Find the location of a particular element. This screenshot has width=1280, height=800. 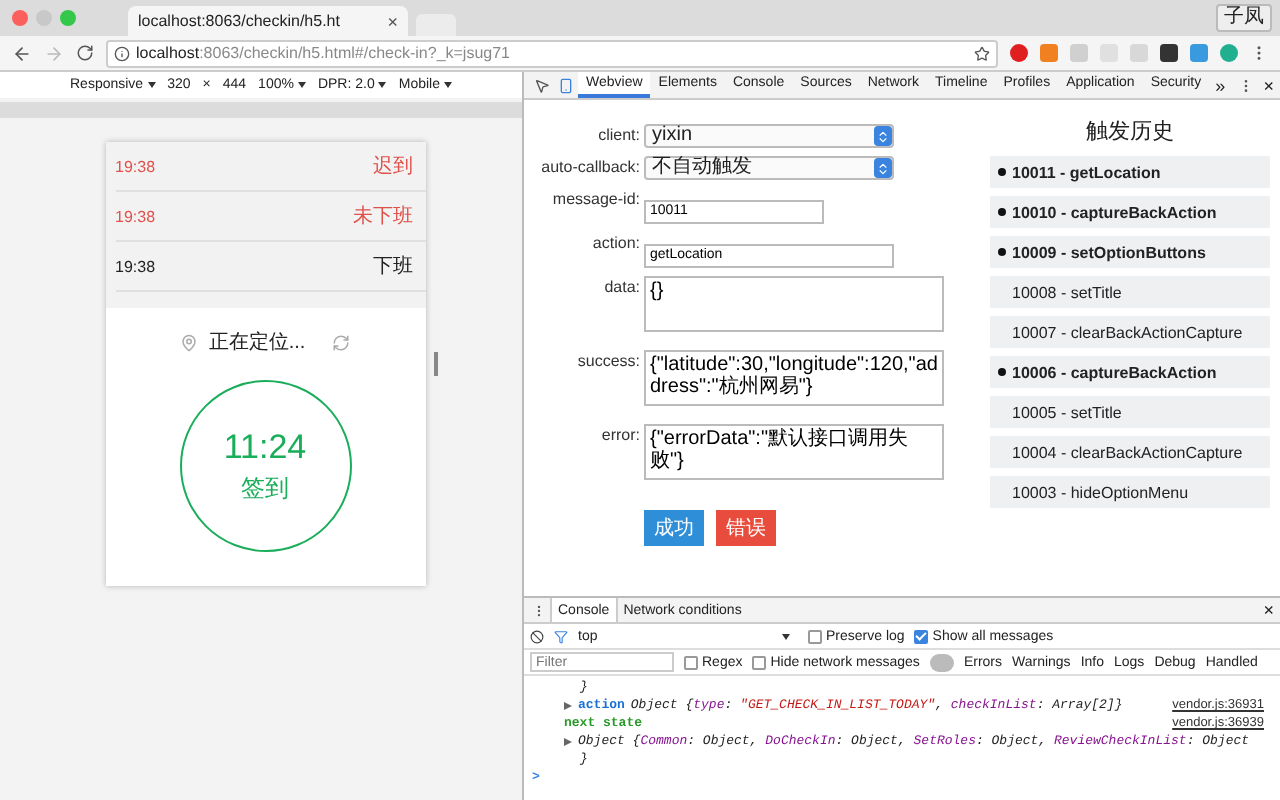

address-field: localhost:8063/checkin/h5.html#/check-in?_k=jsug71 is located at coordinates (552, 53).